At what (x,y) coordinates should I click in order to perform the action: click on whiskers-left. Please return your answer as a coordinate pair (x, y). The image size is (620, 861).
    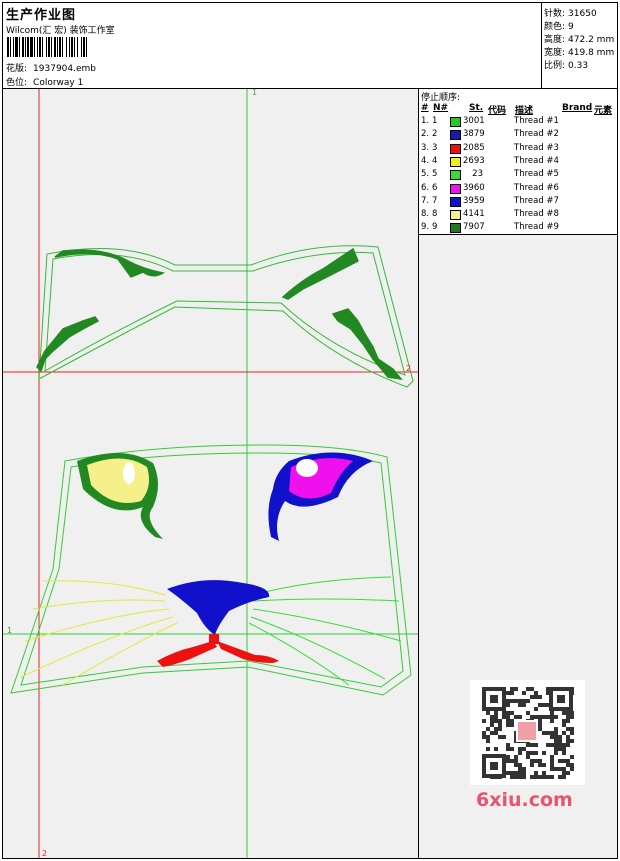
    Looking at the image, I should click on (99, 633).